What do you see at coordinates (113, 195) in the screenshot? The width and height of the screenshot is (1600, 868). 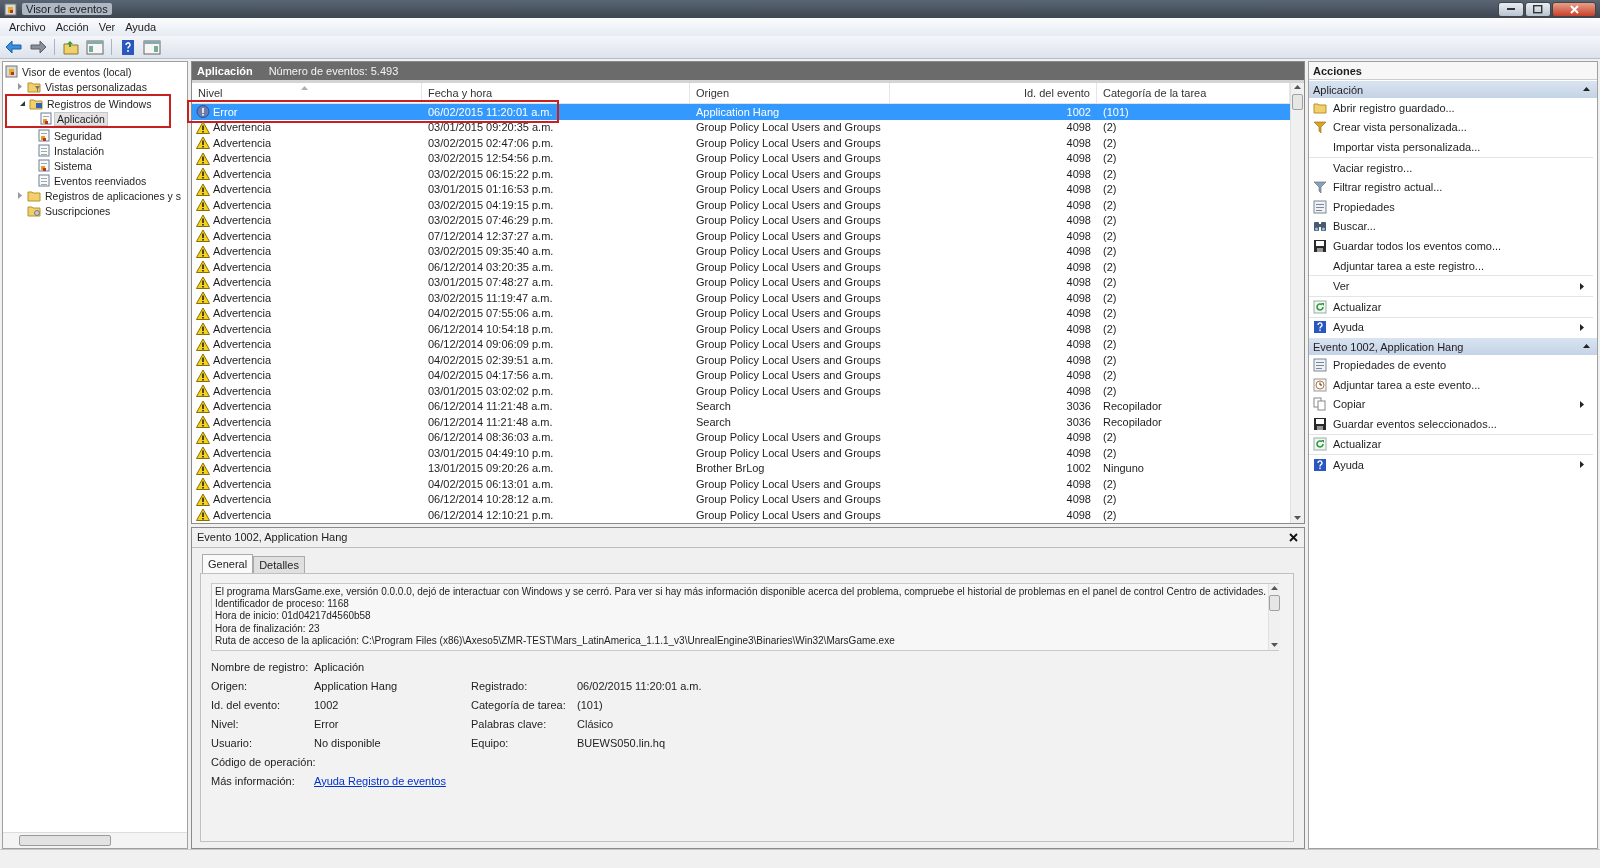 I see `tree-item: Registros de aplicaciones y s` at bounding box center [113, 195].